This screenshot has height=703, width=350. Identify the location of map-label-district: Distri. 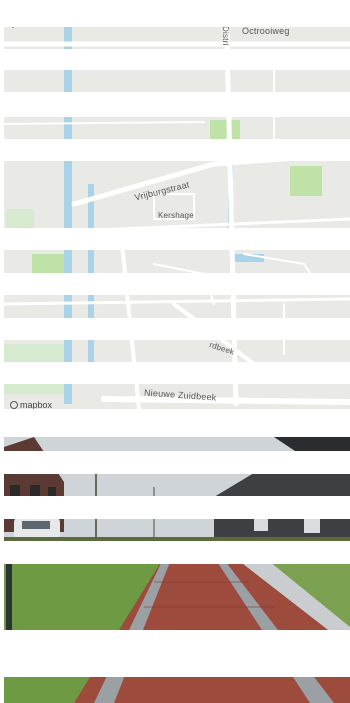
(225, 36).